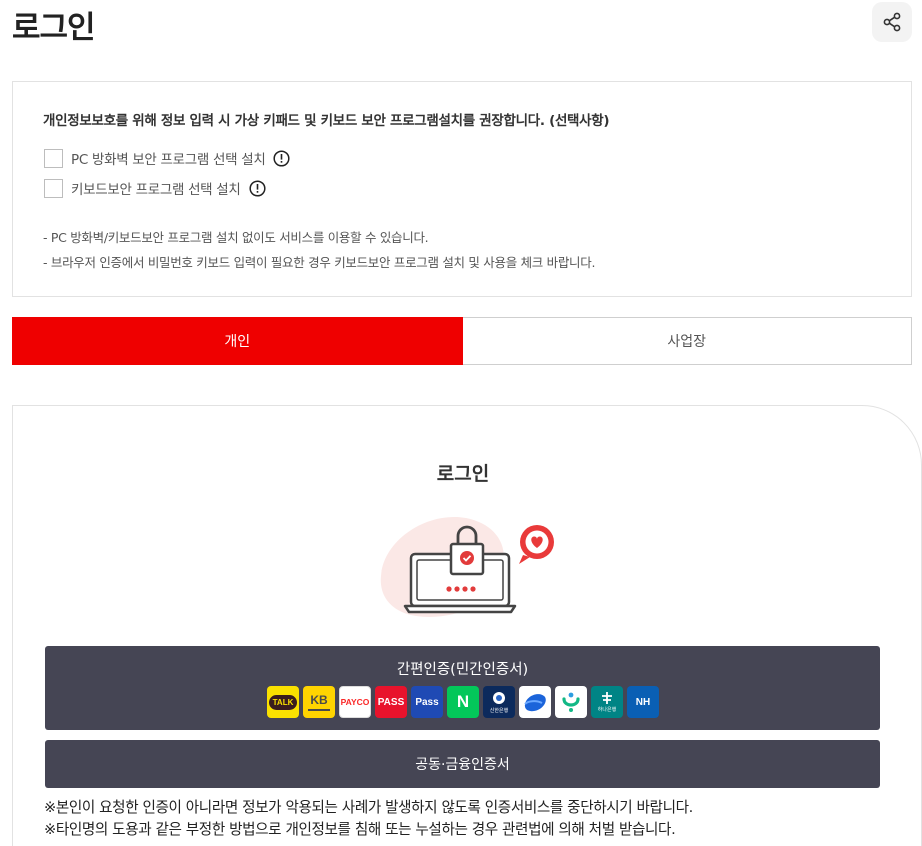  I want to click on share-button, so click(892, 22).